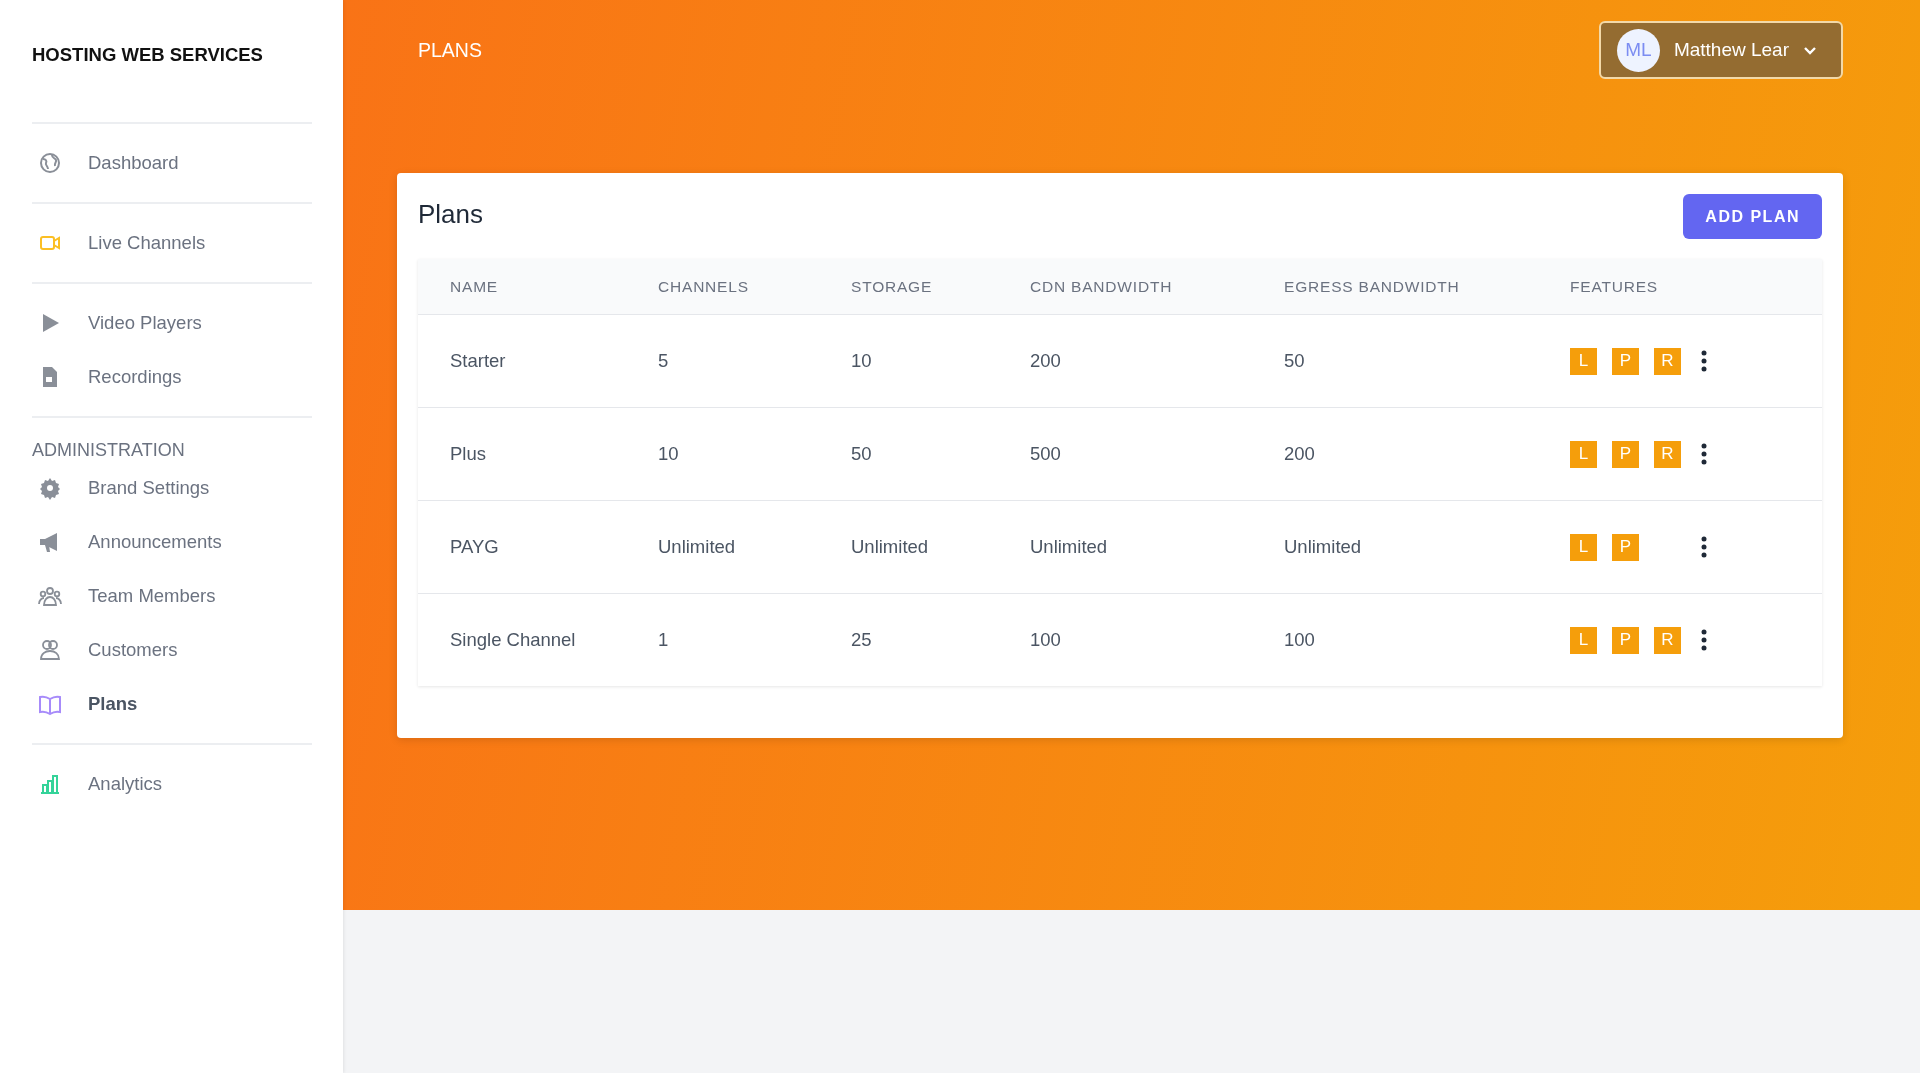 This screenshot has width=1920, height=1073. Describe the element at coordinates (165, 163) in the screenshot. I see `sidebar-item: Dashboard` at that location.